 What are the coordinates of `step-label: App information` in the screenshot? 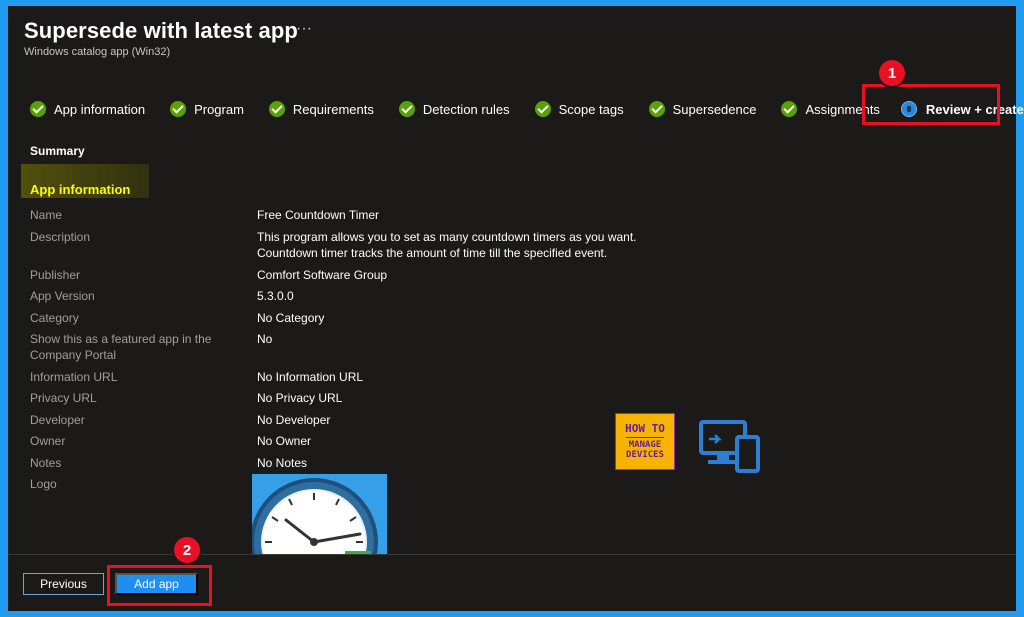 It's located at (100, 109).